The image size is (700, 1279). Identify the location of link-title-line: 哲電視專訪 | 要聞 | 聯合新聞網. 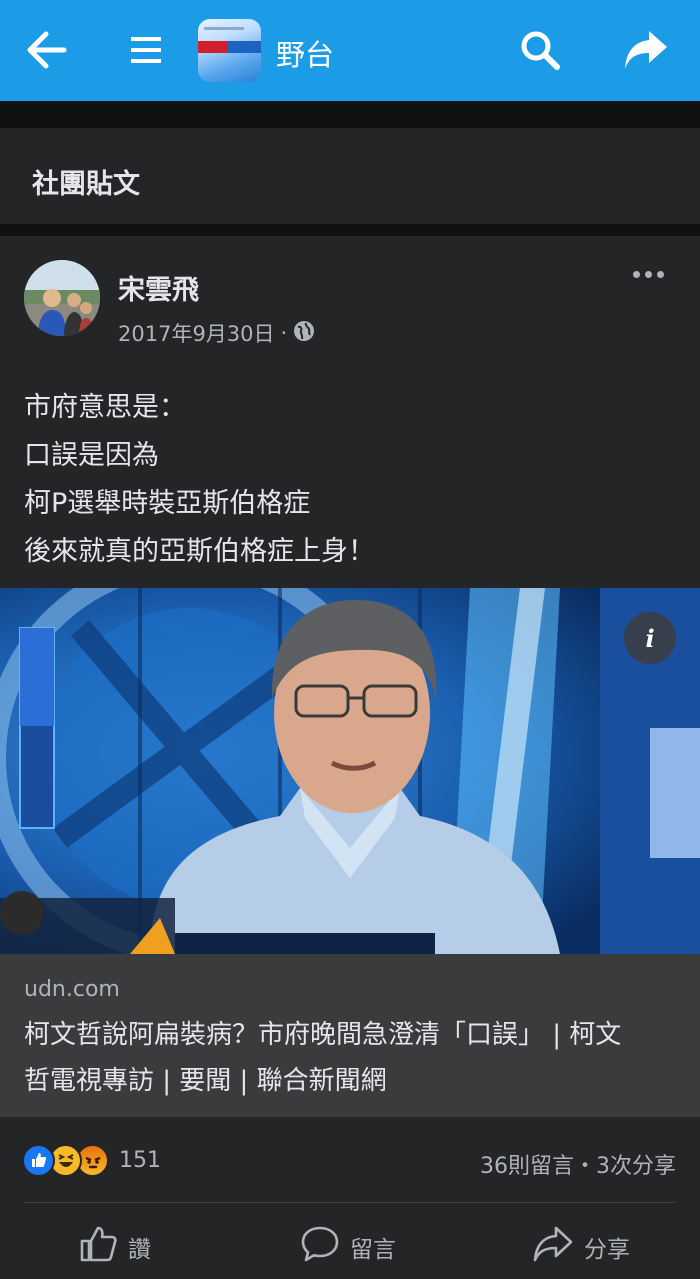
(205, 1081).